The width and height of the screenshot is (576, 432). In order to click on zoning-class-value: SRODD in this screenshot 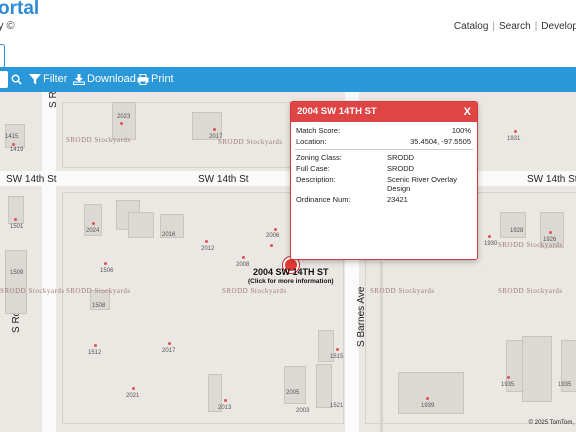, I will do `click(401, 157)`.